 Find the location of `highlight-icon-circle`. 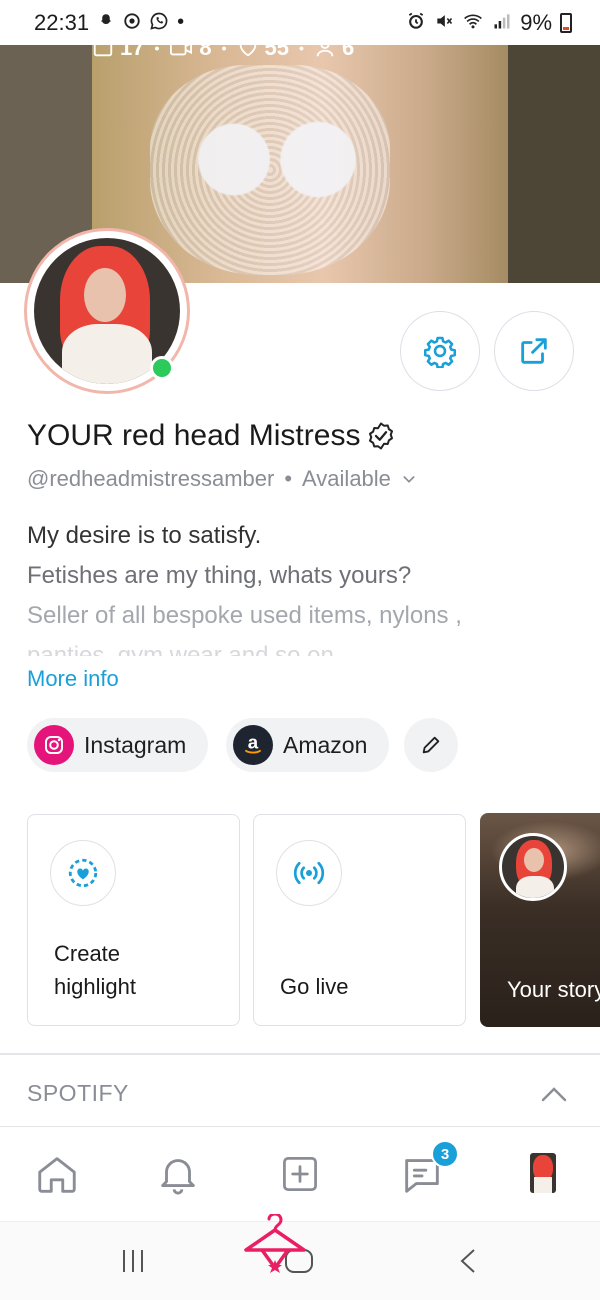

highlight-icon-circle is located at coordinates (83, 873).